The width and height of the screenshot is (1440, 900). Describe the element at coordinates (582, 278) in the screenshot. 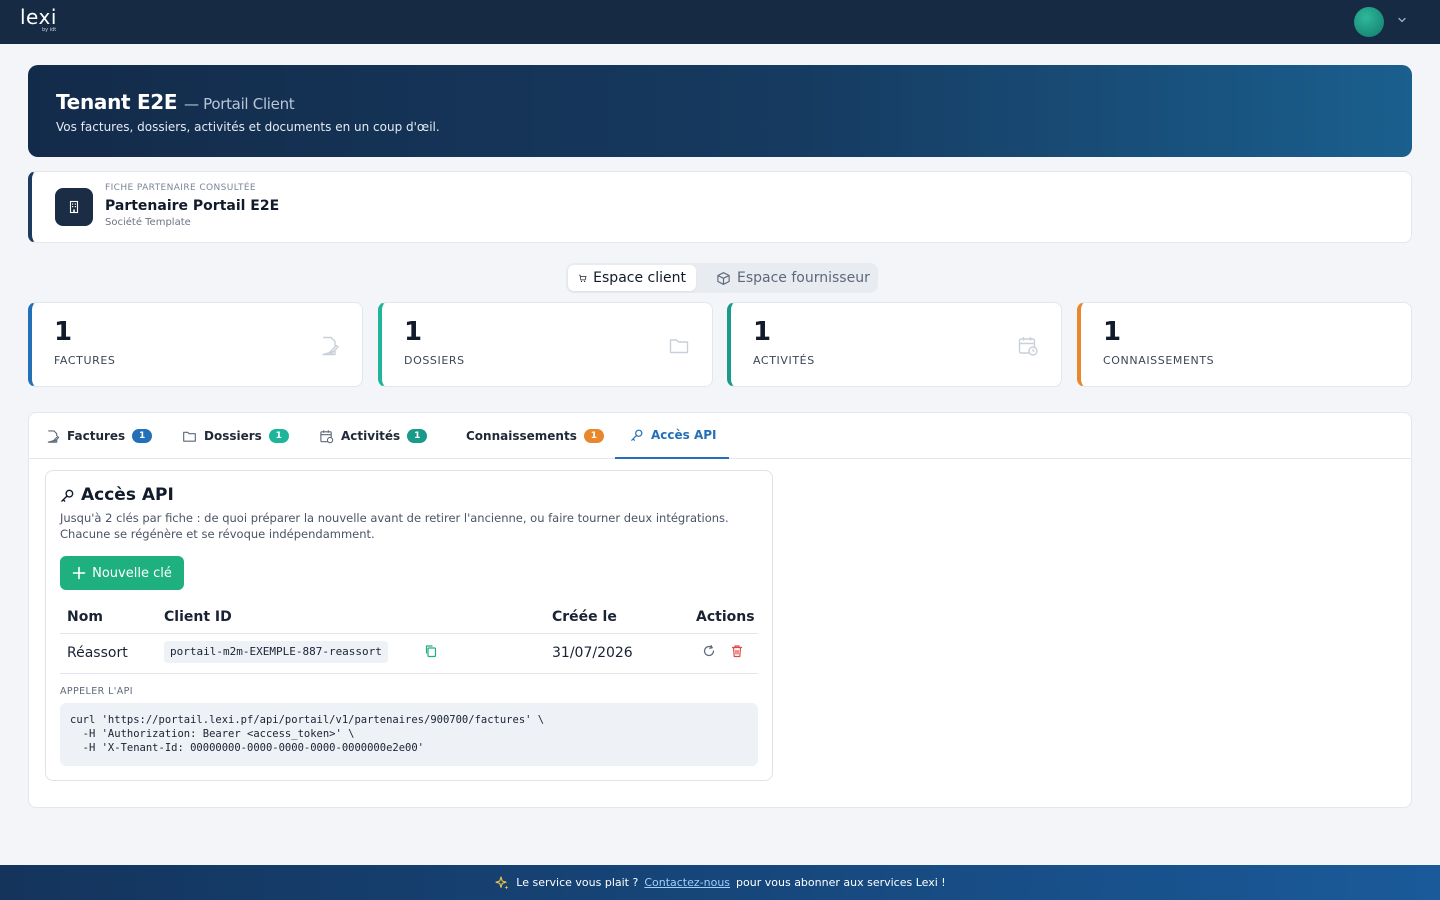

I see `cart-icon` at that location.